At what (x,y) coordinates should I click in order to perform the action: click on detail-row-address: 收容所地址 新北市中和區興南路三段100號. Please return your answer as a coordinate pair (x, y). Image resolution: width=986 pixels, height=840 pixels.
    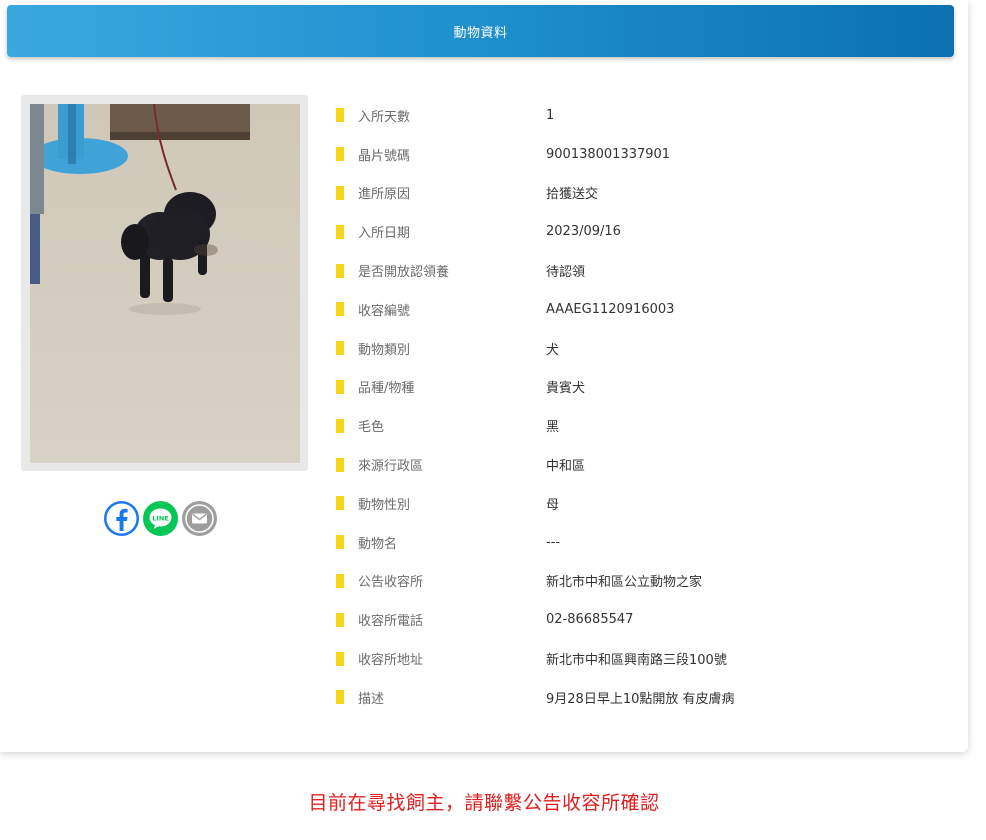
    Looking at the image, I should click on (636, 658).